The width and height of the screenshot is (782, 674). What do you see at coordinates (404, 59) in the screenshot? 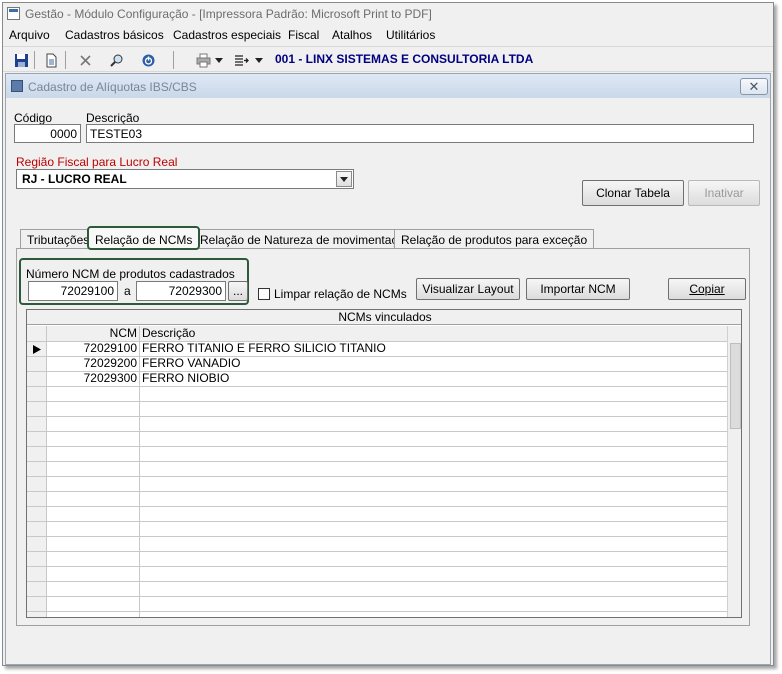
I see `company-name: 001 - LINX SISTEMAS E CONSULTORIA LTDA` at bounding box center [404, 59].